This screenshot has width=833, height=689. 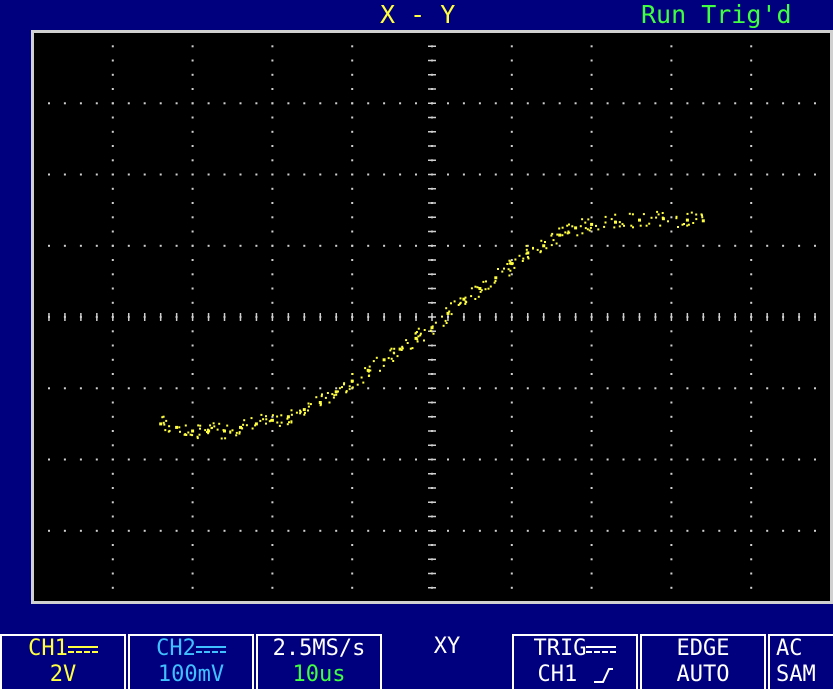 I want to click on dc-coupling-icon, so click(x=210, y=649).